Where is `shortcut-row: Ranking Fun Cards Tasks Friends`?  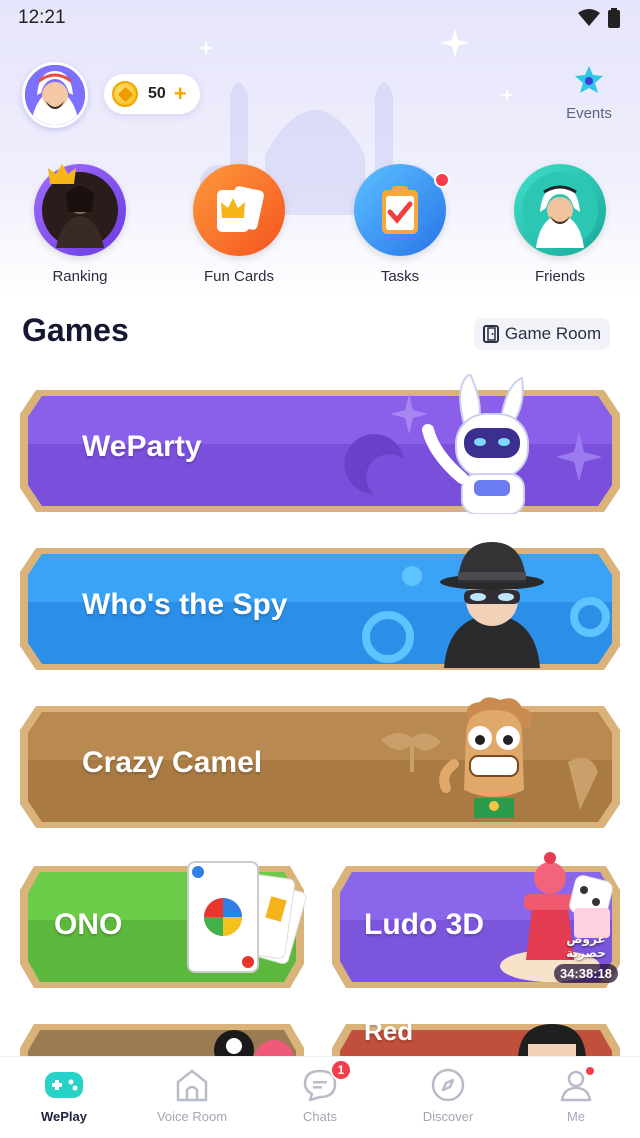 shortcut-row: Ranking Fun Cards Tasks Friends is located at coordinates (320, 220).